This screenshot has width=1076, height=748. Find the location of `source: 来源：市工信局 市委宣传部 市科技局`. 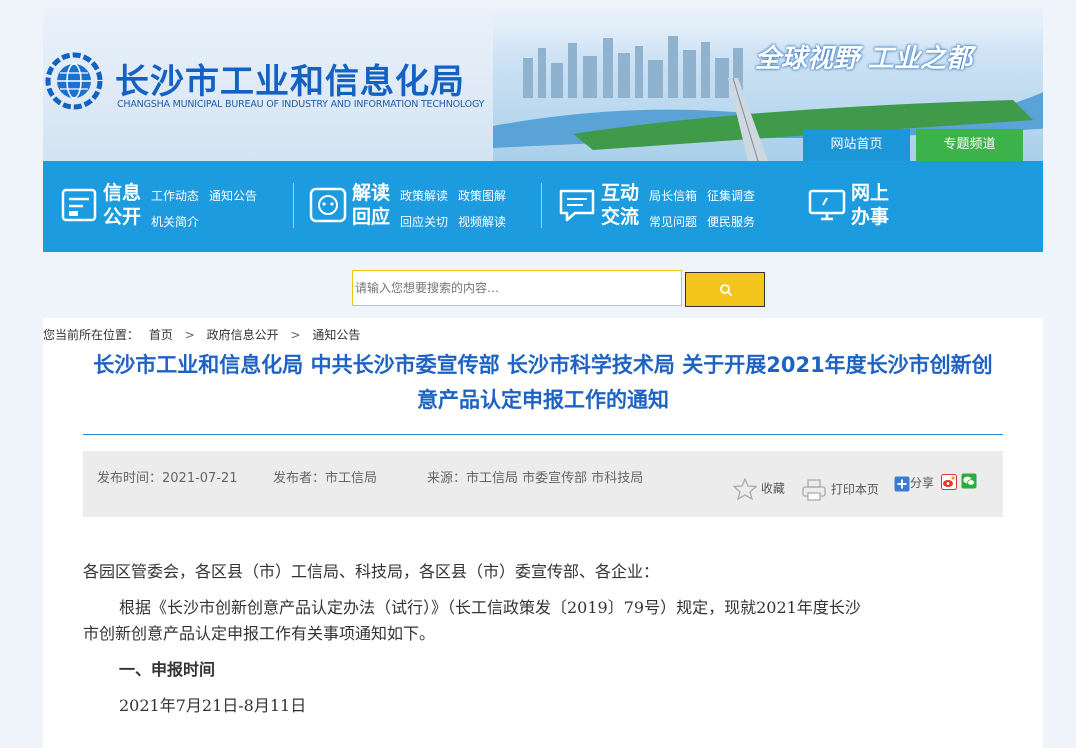

source: 来源：市工信局 市委宣传部 市科技局 is located at coordinates (535, 478).